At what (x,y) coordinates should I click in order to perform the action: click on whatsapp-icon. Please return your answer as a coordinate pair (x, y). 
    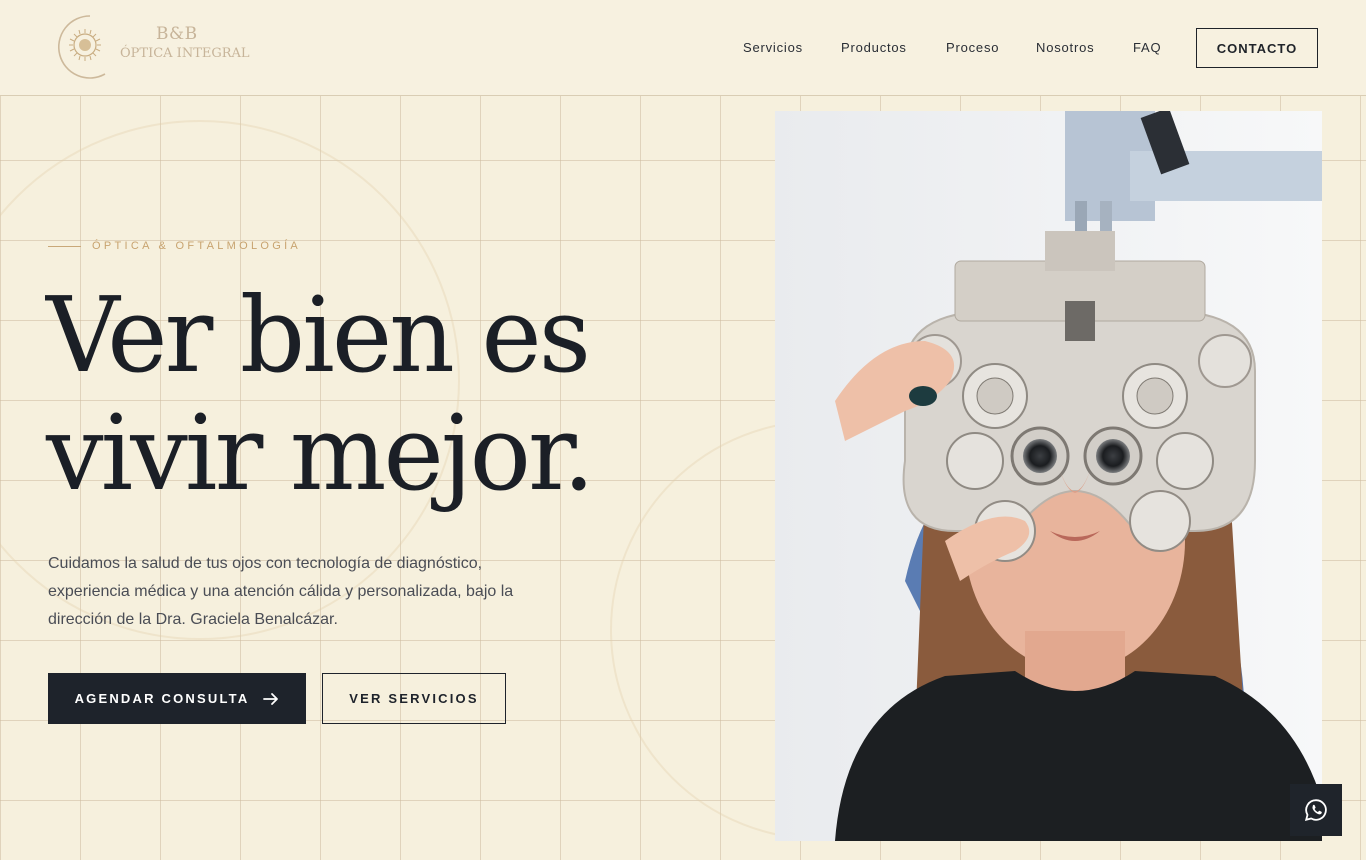
    Looking at the image, I should click on (1315, 810).